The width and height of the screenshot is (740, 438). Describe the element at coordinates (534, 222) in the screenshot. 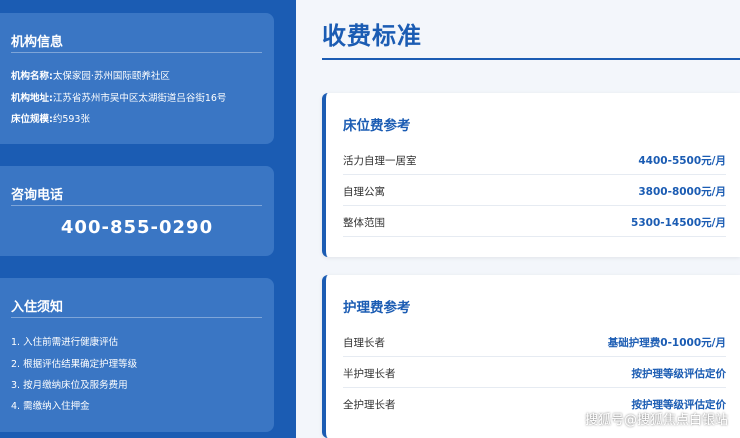

I see `fee-row: 整体范围 5300-14500元/月` at that location.